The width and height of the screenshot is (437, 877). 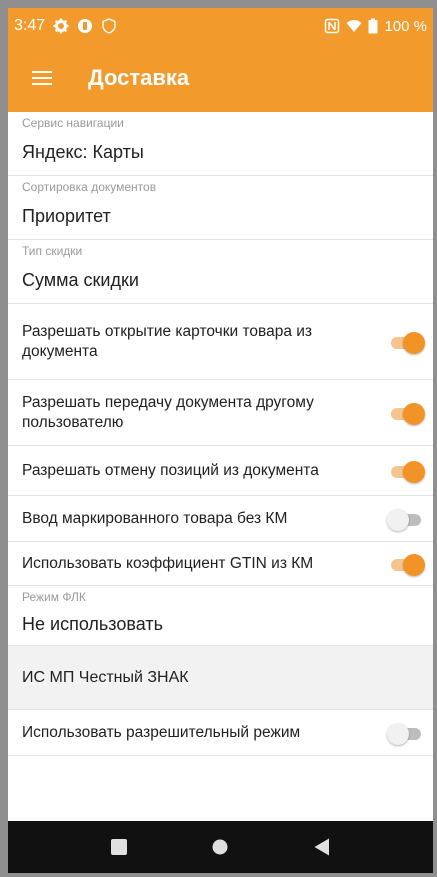 I want to click on switch-row-permissive-mode: Использовать разрешительный режим, so click(x=220, y=733).